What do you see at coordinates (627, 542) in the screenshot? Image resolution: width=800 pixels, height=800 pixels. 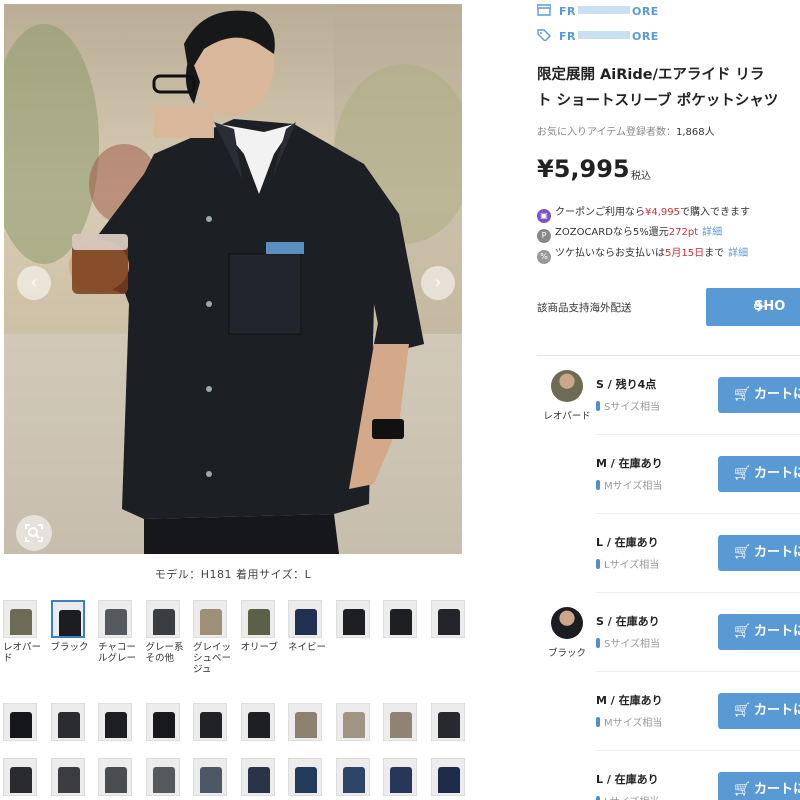 I see `size-stock-label: L / 在庫あり` at bounding box center [627, 542].